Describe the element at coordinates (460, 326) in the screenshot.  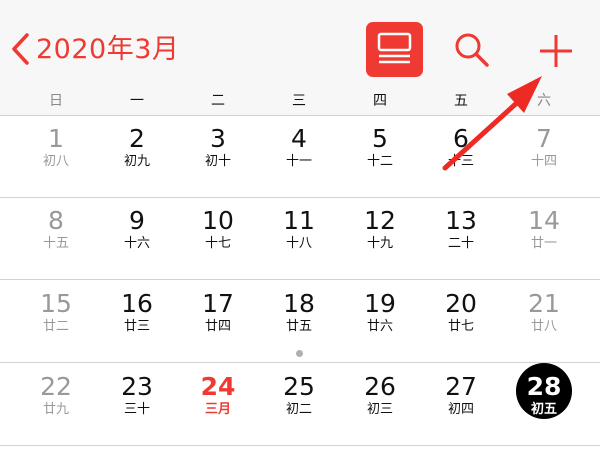
I see `lunar-date: 廿七` at that location.